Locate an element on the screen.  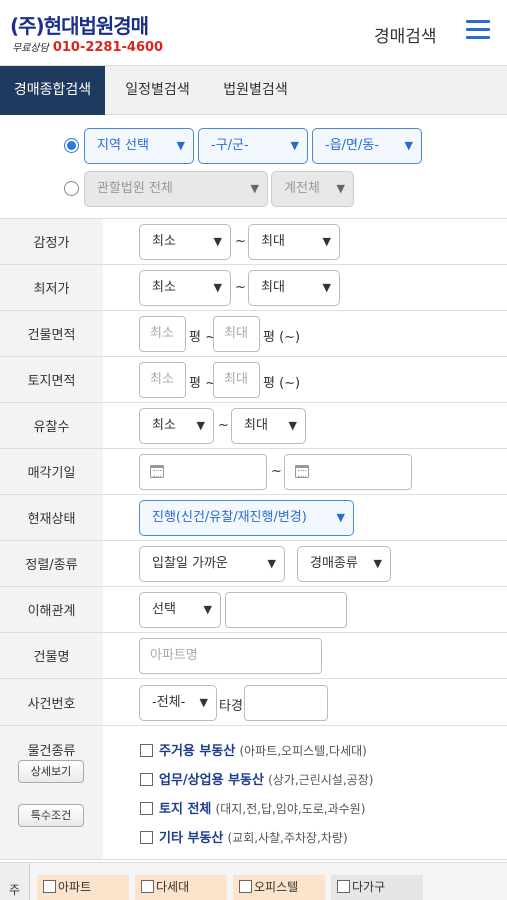
case-number-label: 사건번호 is located at coordinates (51, 702).